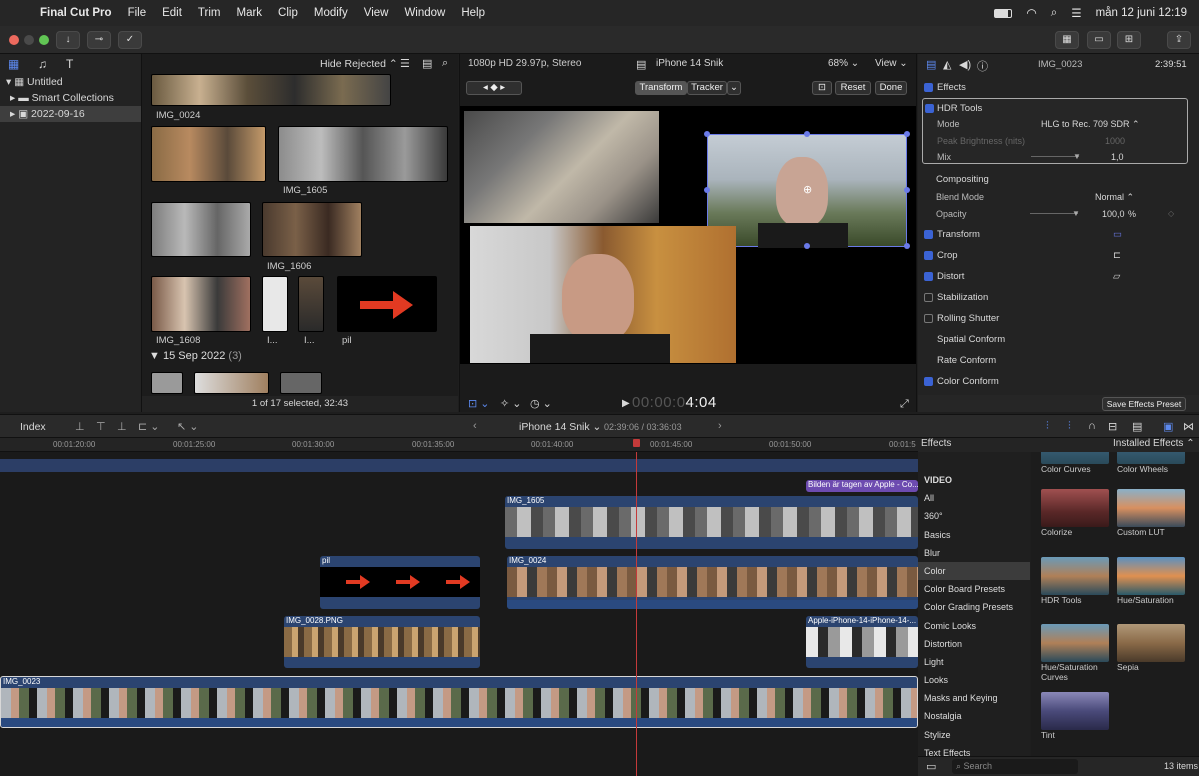 The width and height of the screenshot is (1199, 776). I want to click on timeline-clip-0023: IMG_0023, so click(459, 702).